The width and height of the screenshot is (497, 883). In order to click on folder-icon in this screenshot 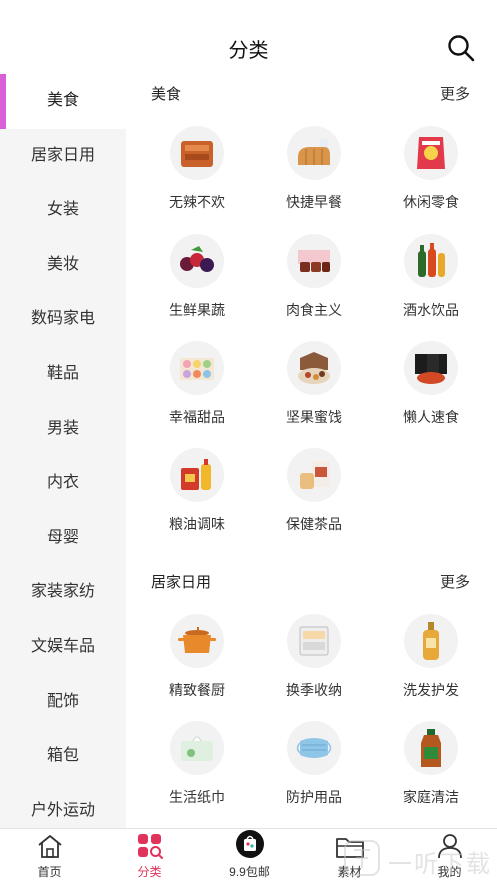, I will do `click(349, 848)`.